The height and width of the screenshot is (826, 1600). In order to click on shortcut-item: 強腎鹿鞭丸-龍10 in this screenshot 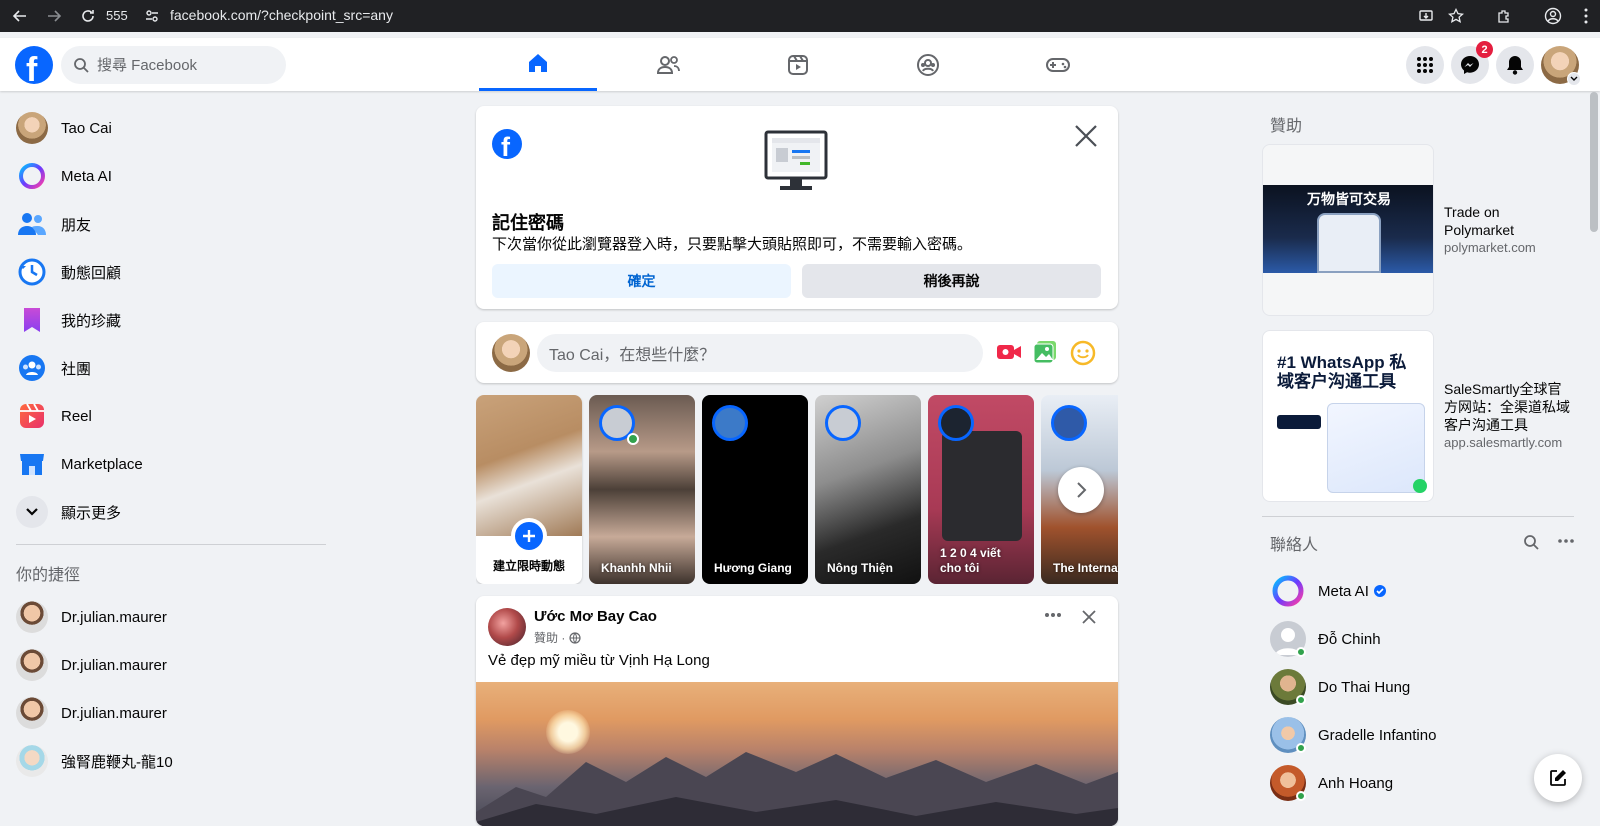, I will do `click(168, 761)`.